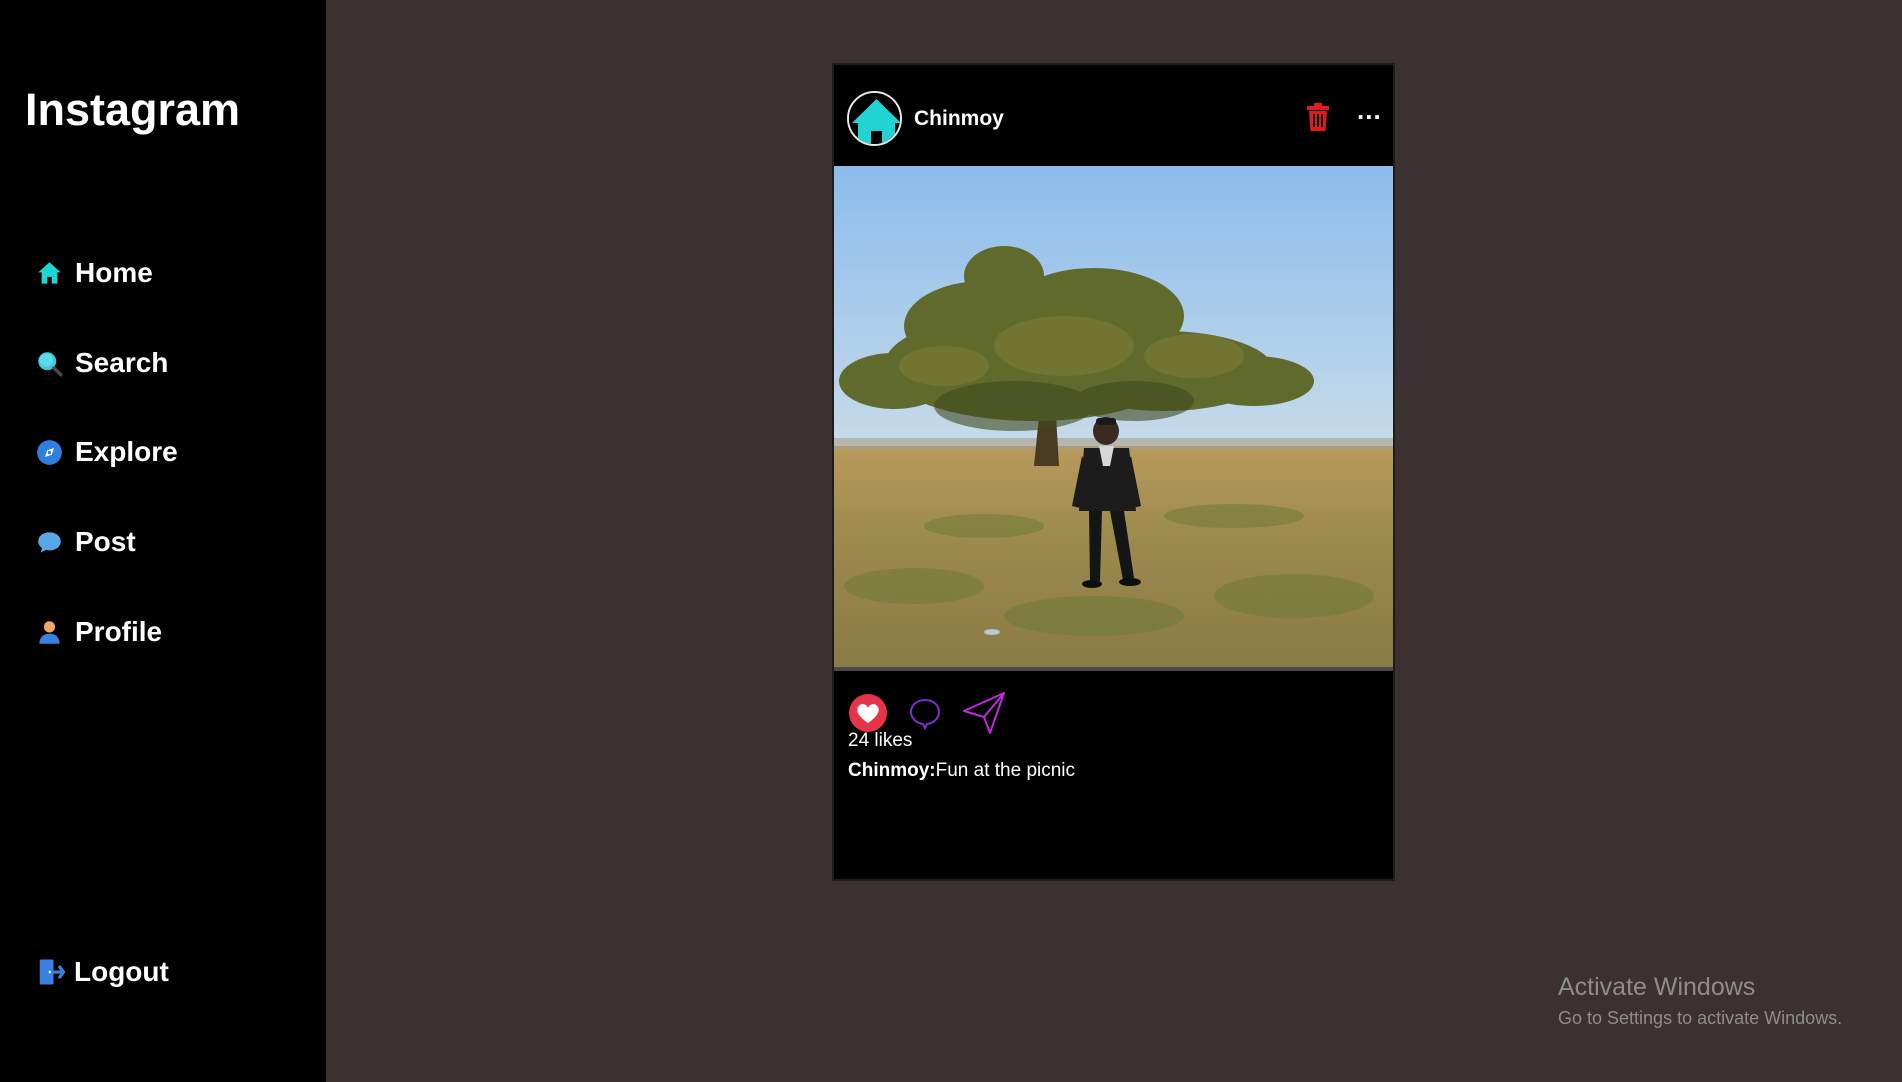 This screenshot has width=1902, height=1082. What do you see at coordinates (1700, 1018) in the screenshot?
I see `watermark-subtitle: Go to Settings to activate Windows.` at bounding box center [1700, 1018].